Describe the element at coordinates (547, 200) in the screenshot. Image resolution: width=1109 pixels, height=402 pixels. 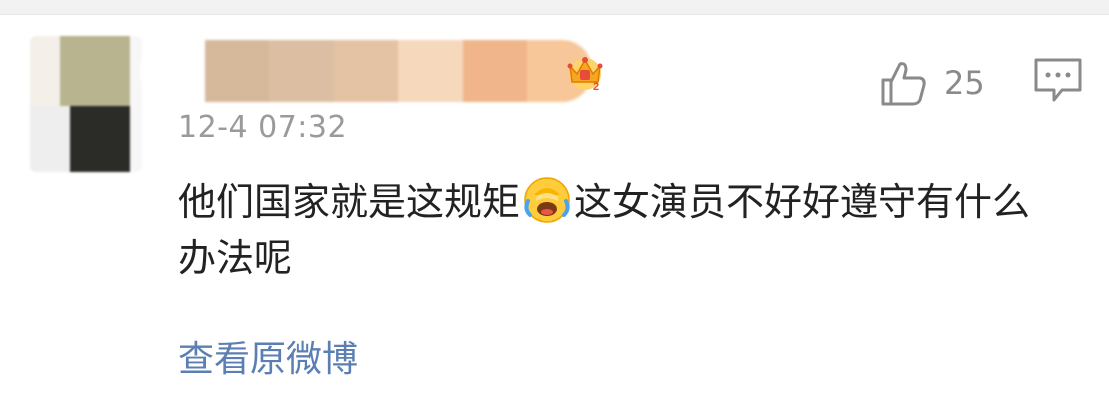
I see `laughing-crying-emoji` at that location.